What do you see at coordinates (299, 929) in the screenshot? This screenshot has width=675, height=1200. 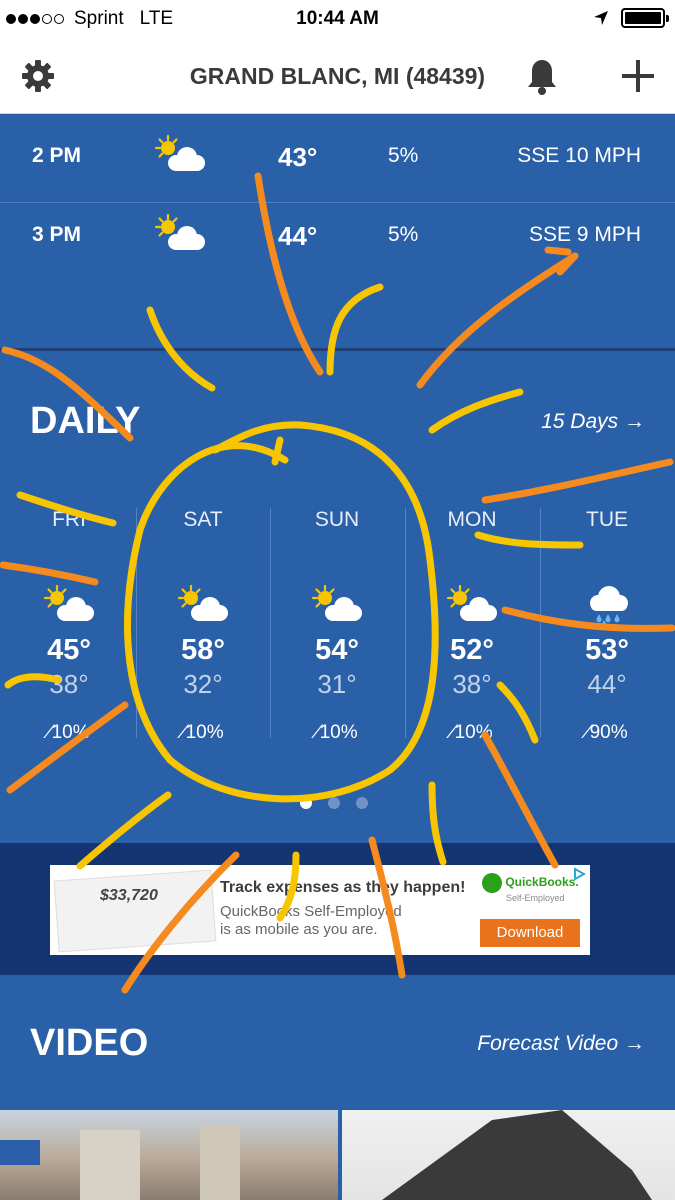 I see `ad-line-3: is as mobile as you are.` at bounding box center [299, 929].